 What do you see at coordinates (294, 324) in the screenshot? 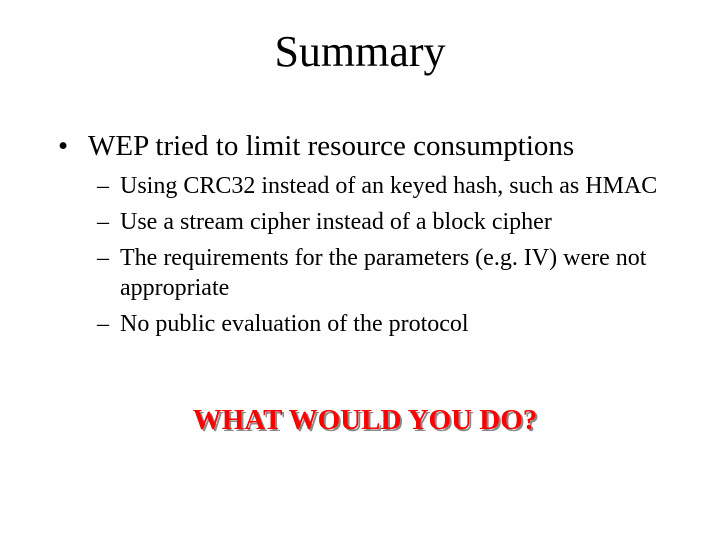
I see `sub-bullet-text: No public evaluation of the protocol` at bounding box center [294, 324].